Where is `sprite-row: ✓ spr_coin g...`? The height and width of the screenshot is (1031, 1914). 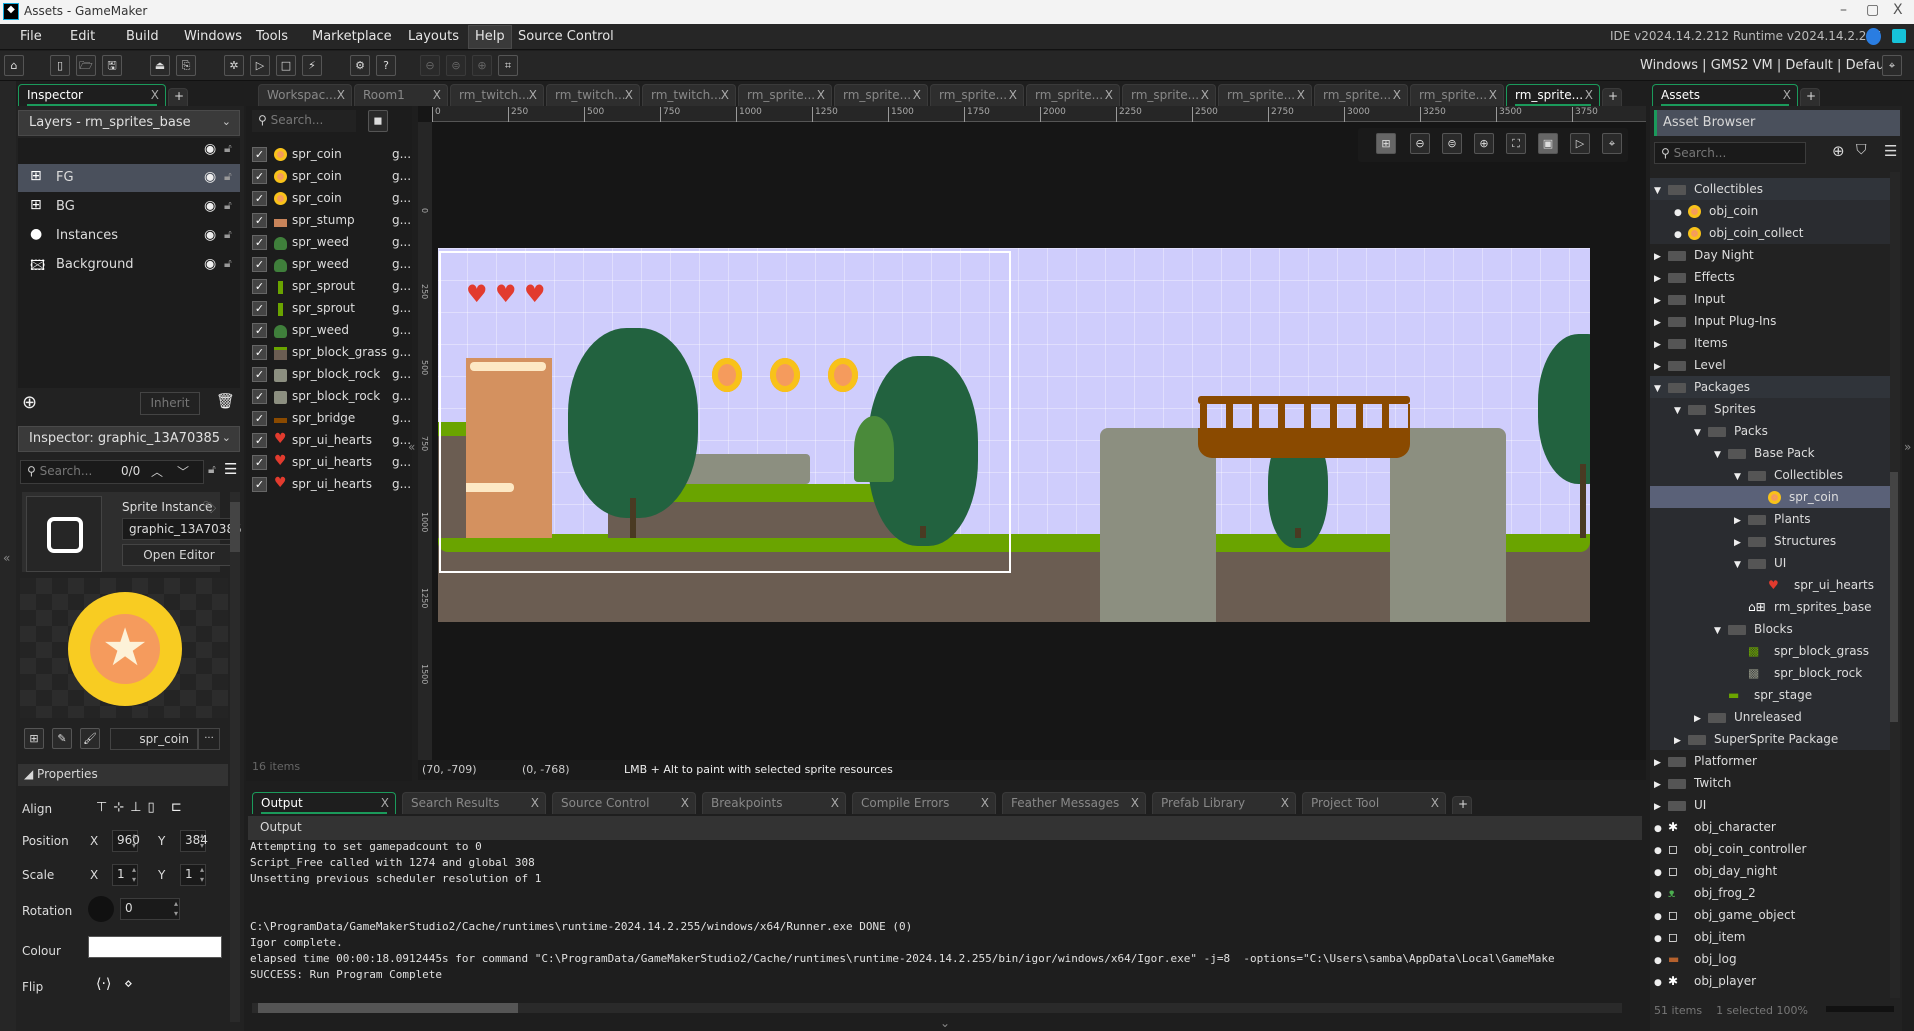
sprite-row: ✓ spr_coin g... is located at coordinates (330, 199).